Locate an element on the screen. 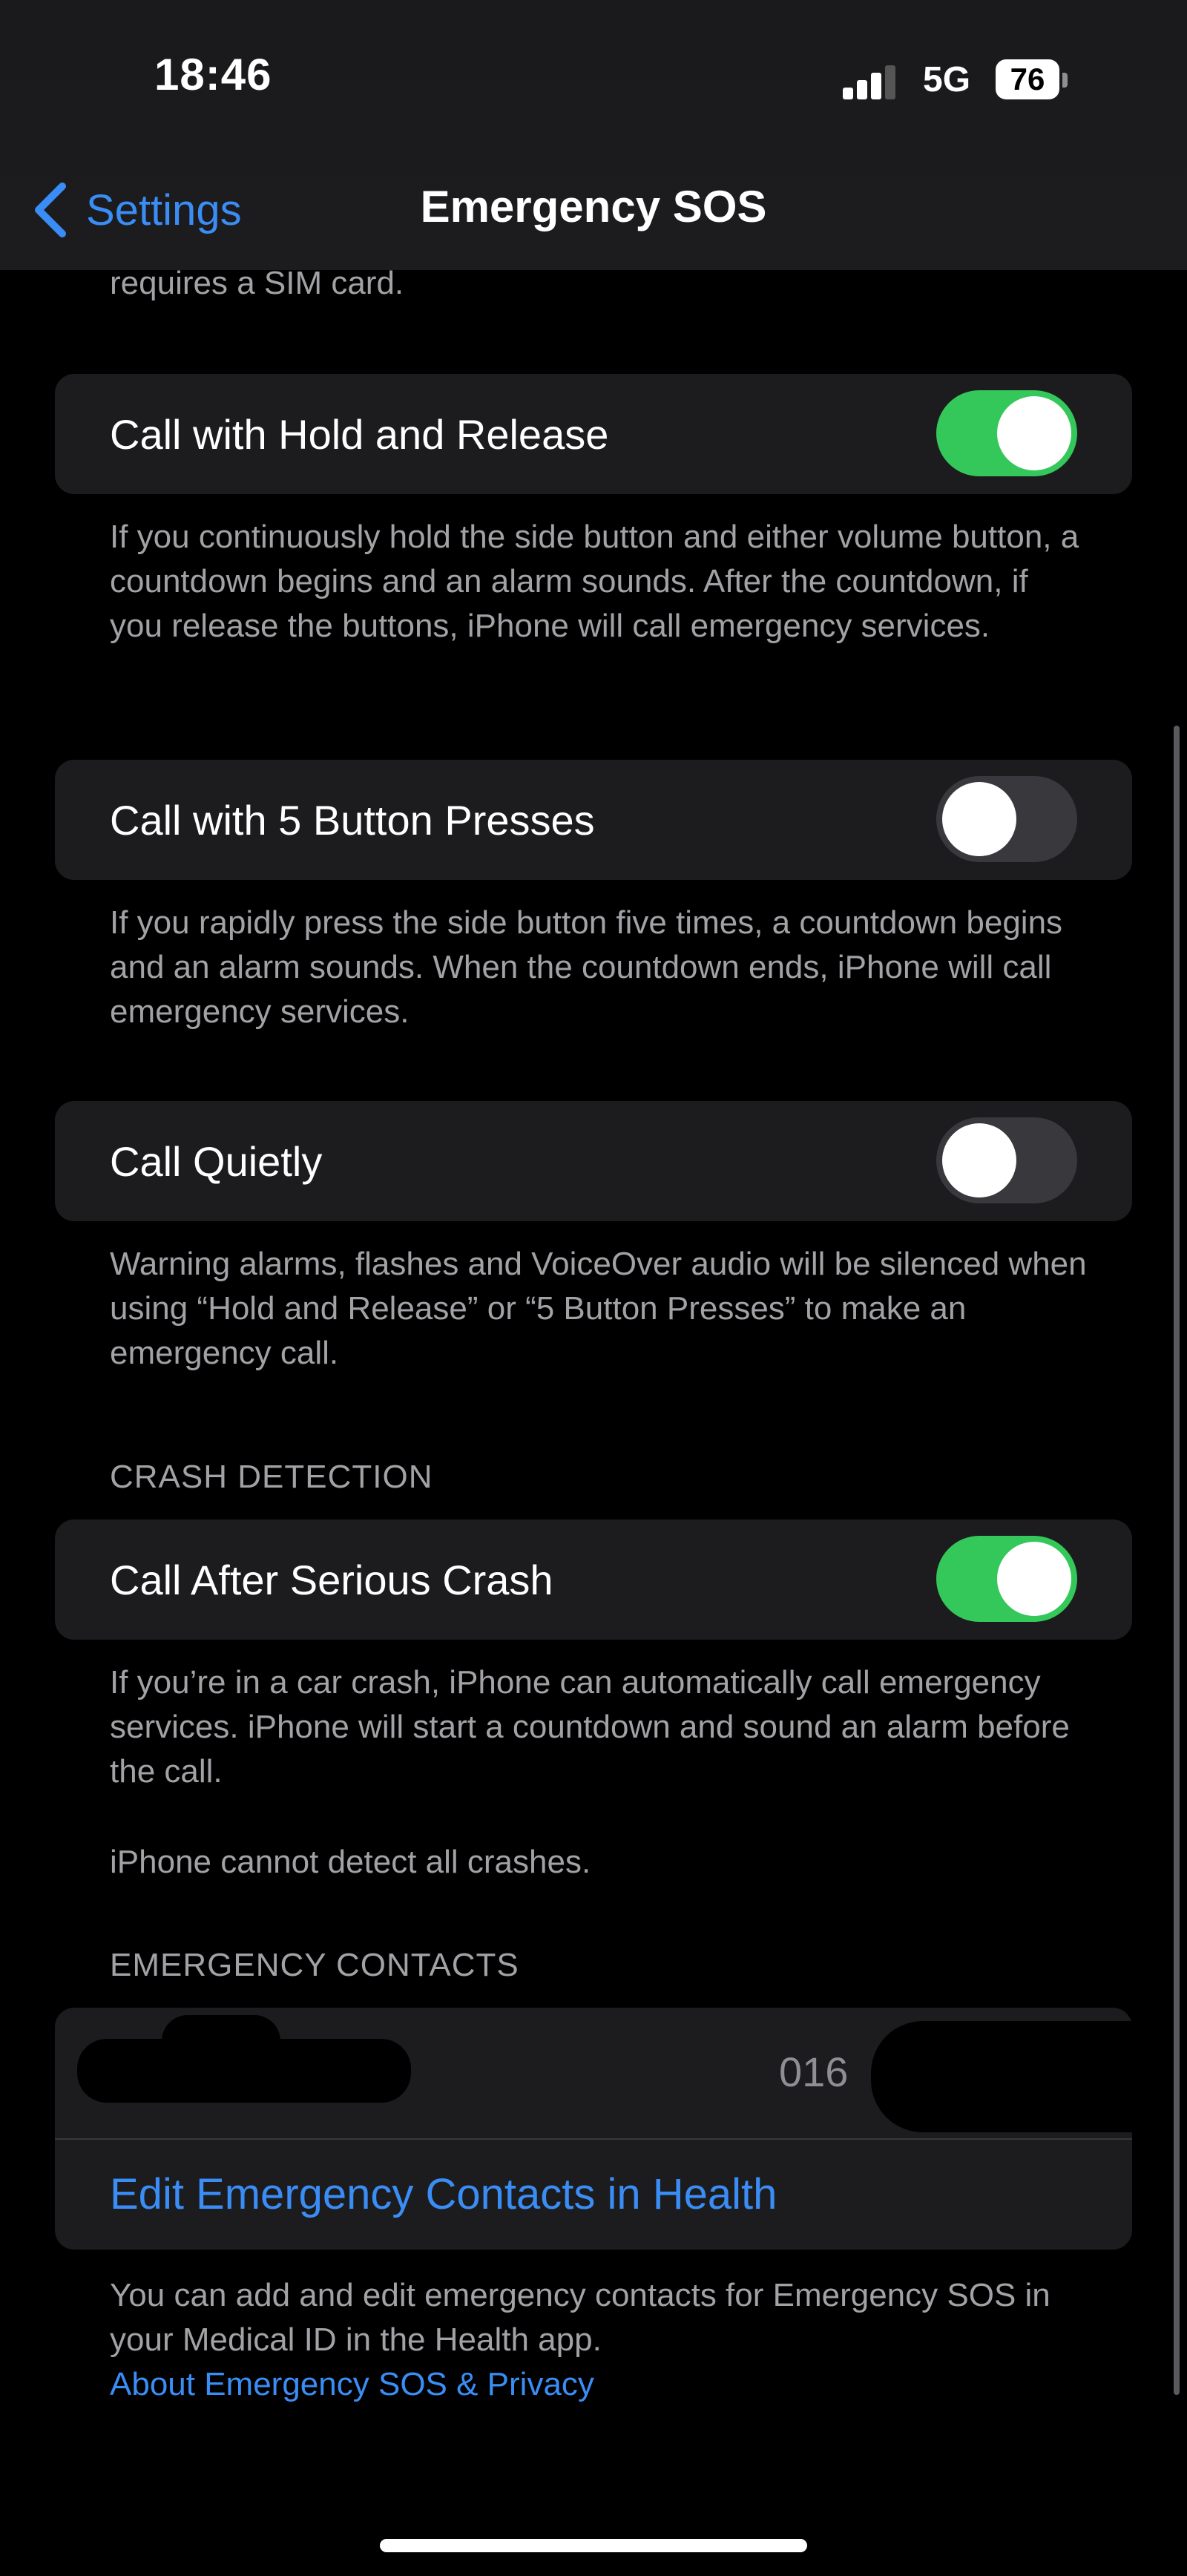 The height and width of the screenshot is (2576, 1187). hold-release-label: Call with Hold and Release is located at coordinates (359, 434).